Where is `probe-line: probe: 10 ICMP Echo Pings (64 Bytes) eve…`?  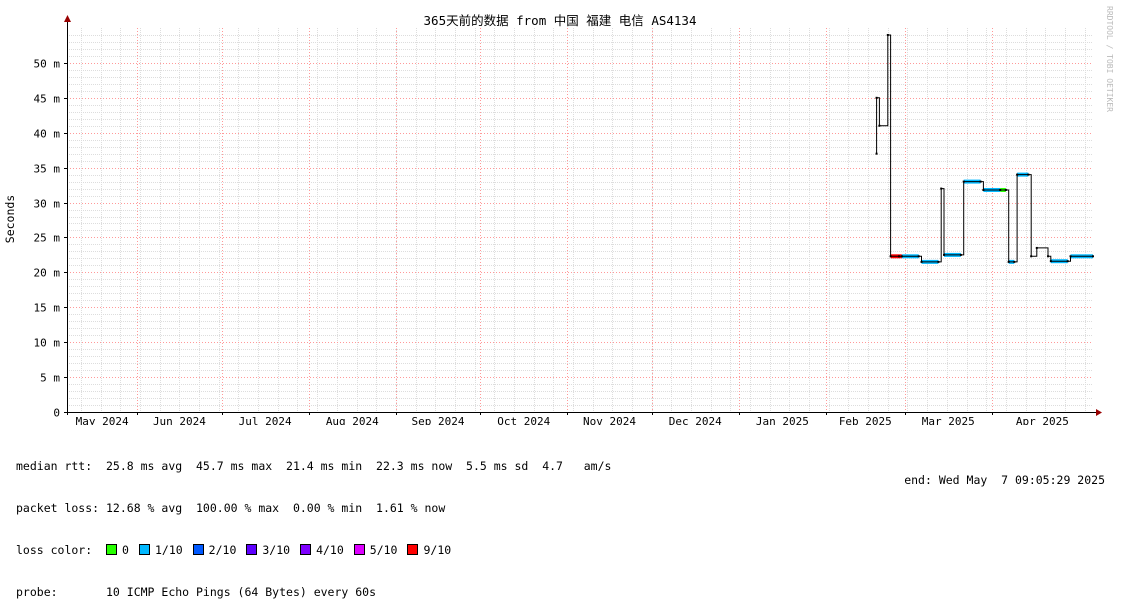
probe-line: probe: 10 ICMP Echo Pings (64 Bytes) eve… is located at coordinates (196, 592).